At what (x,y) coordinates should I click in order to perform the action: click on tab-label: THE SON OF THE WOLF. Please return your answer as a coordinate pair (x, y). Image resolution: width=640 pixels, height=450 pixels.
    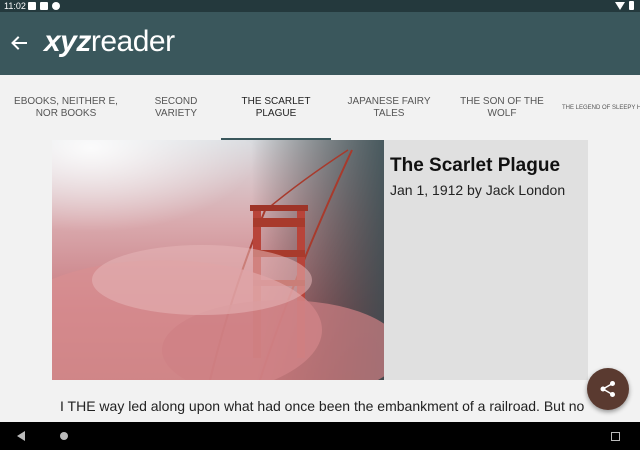
    Looking at the image, I should click on (502, 107).